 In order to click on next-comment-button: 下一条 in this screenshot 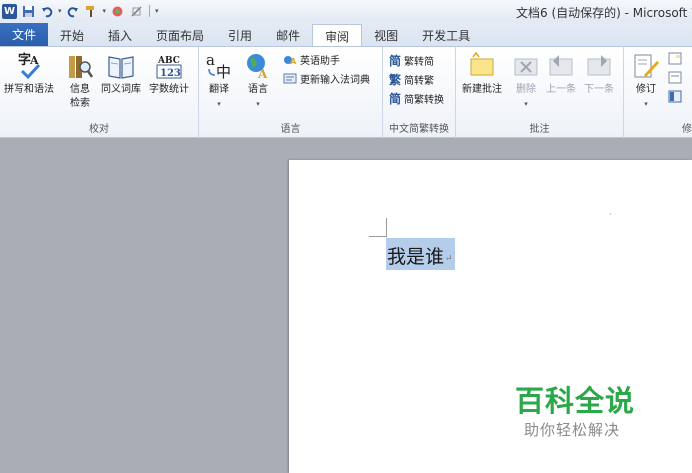, I will do `click(599, 74)`.